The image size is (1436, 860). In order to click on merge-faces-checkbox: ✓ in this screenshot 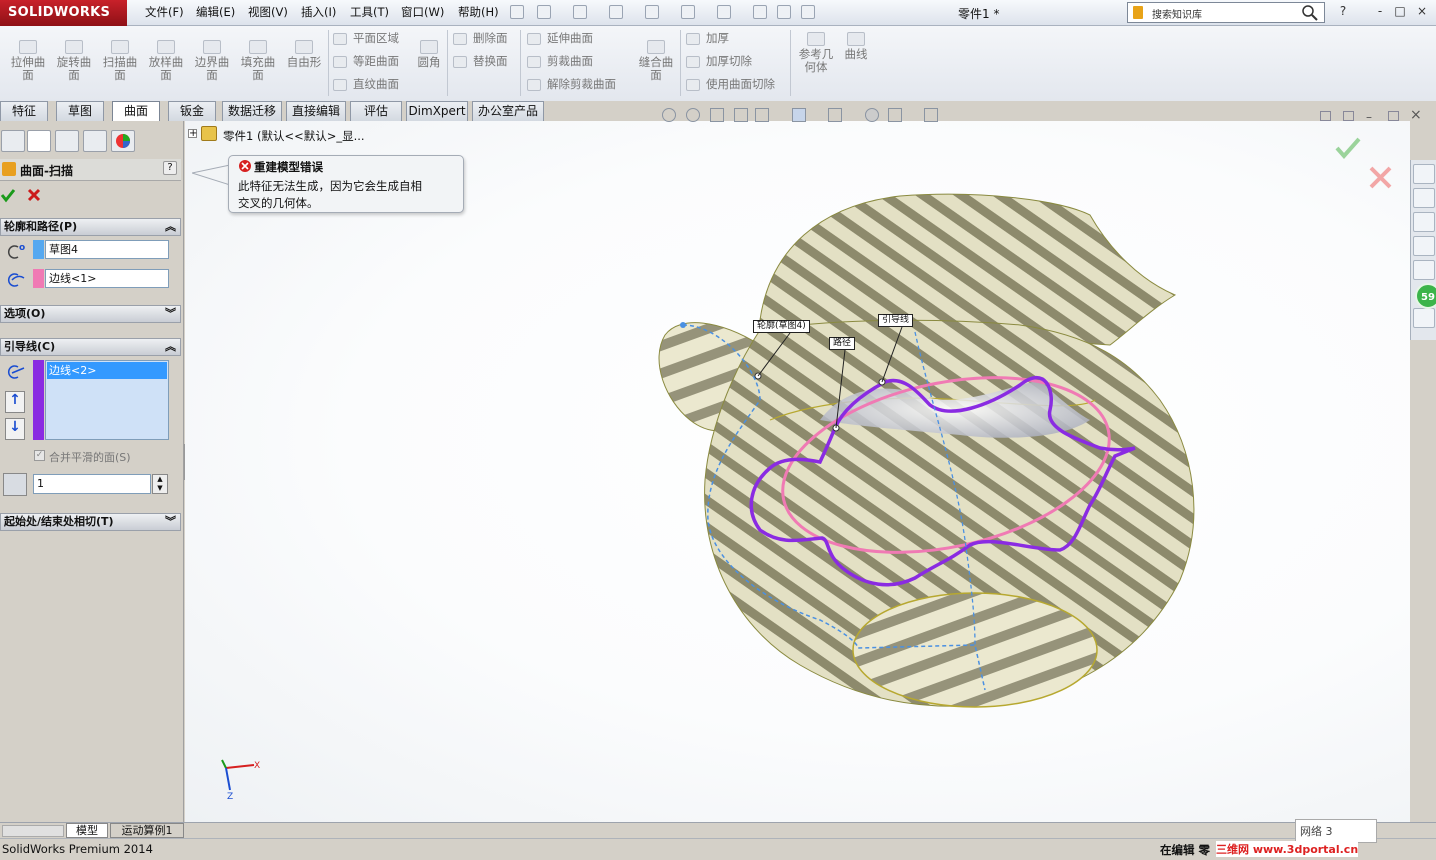, I will do `click(39, 455)`.